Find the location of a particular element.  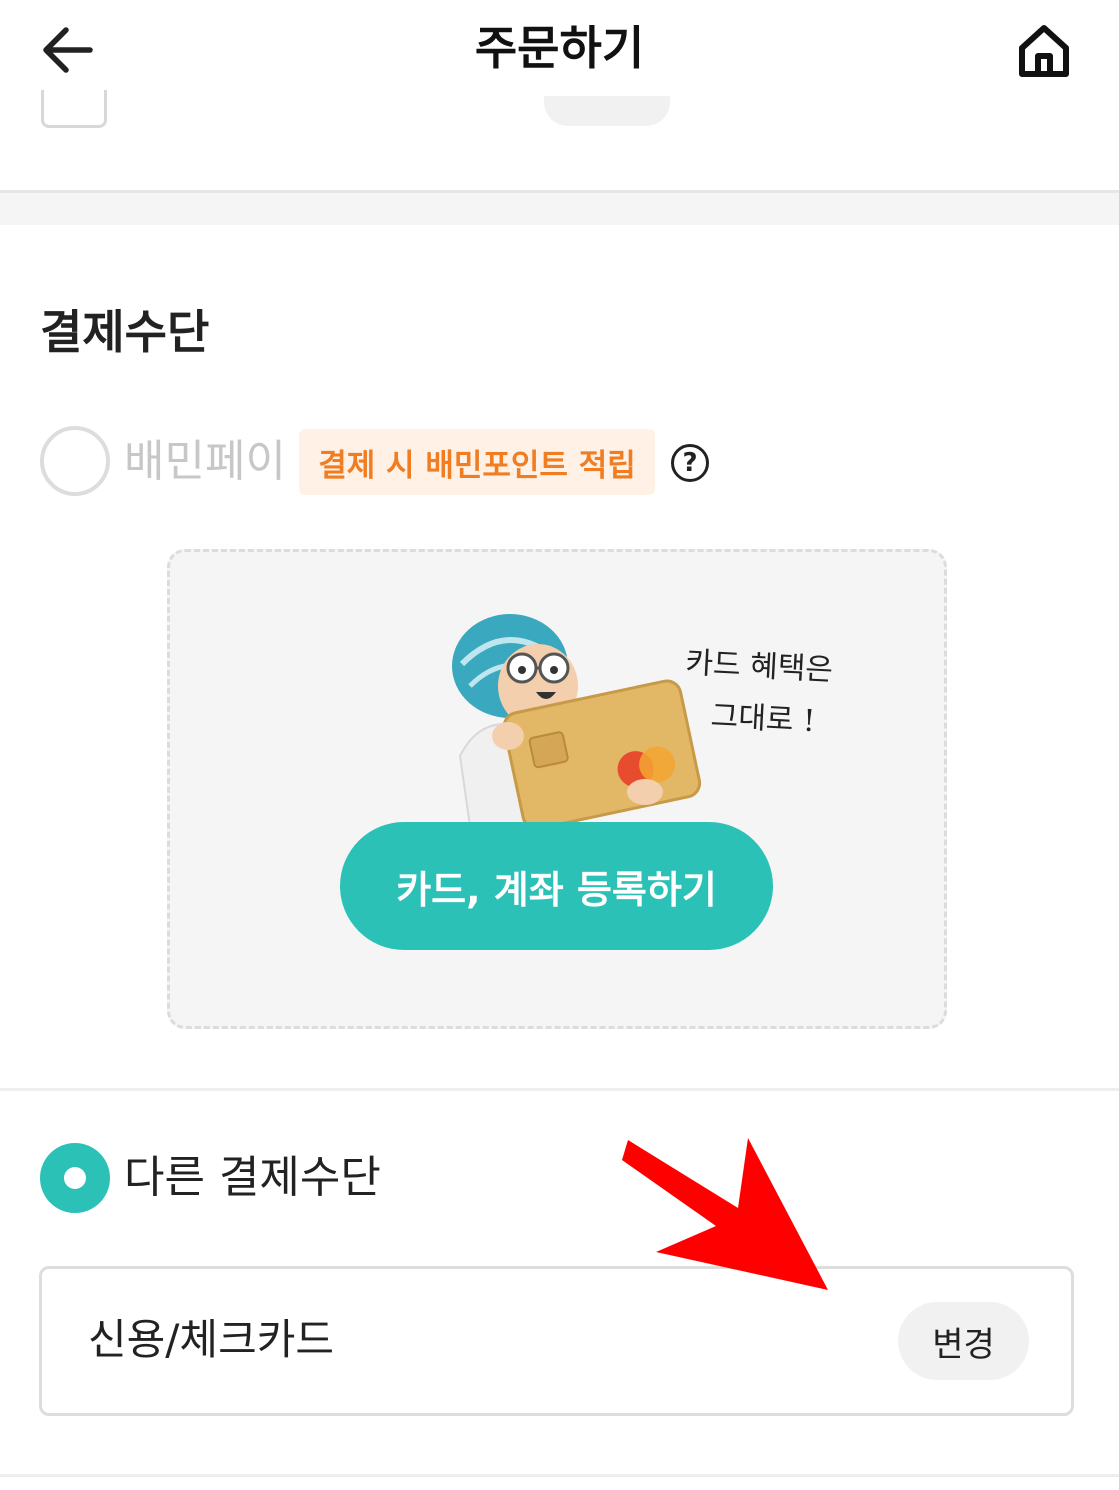

other-payment-radio is located at coordinates (75, 1178).